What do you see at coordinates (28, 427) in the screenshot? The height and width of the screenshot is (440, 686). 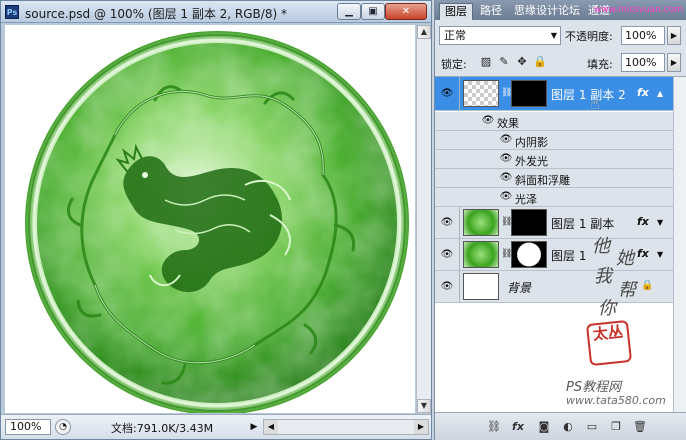 I see `zoom-level-field: 100%` at bounding box center [28, 427].